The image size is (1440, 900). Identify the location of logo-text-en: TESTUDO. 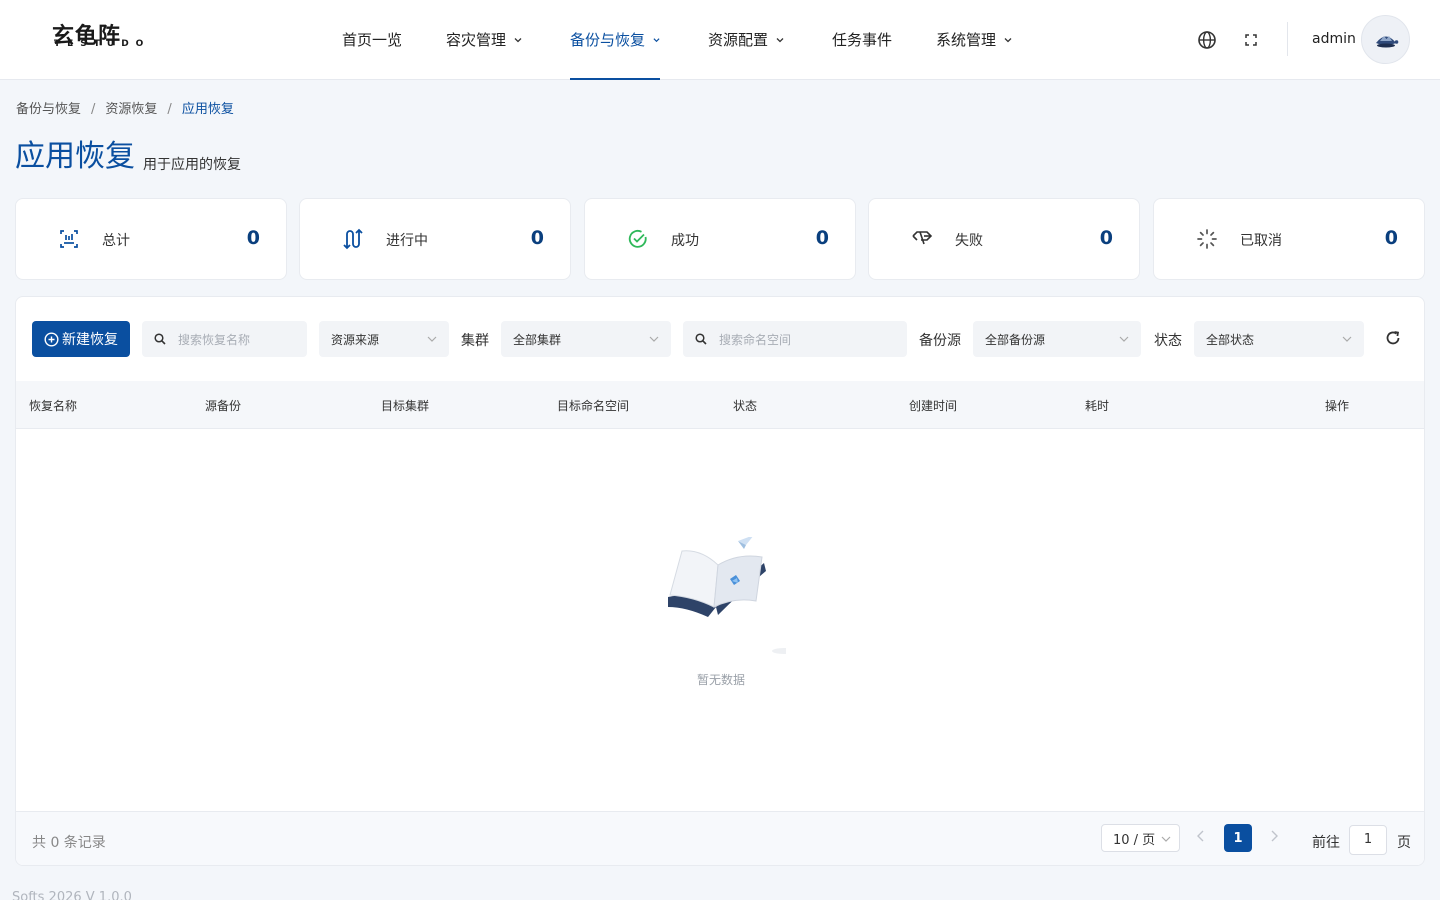
(102, 44).